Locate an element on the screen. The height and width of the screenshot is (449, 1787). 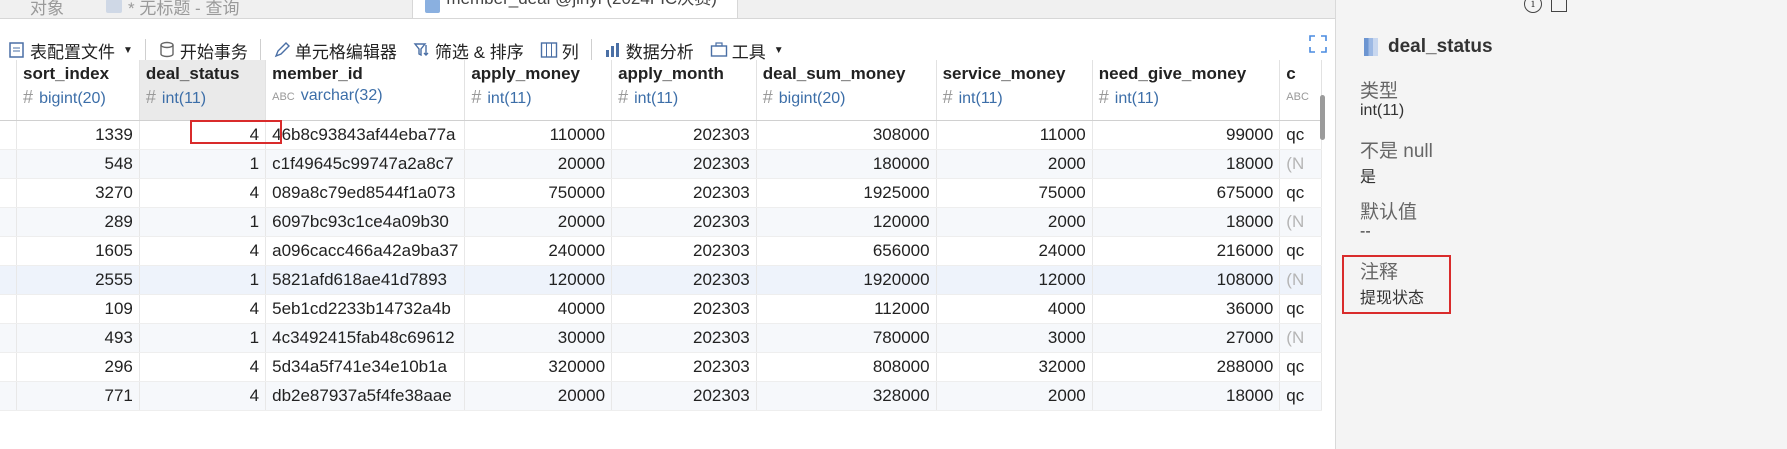
grid-cell: 328000 is located at coordinates (846, 396).